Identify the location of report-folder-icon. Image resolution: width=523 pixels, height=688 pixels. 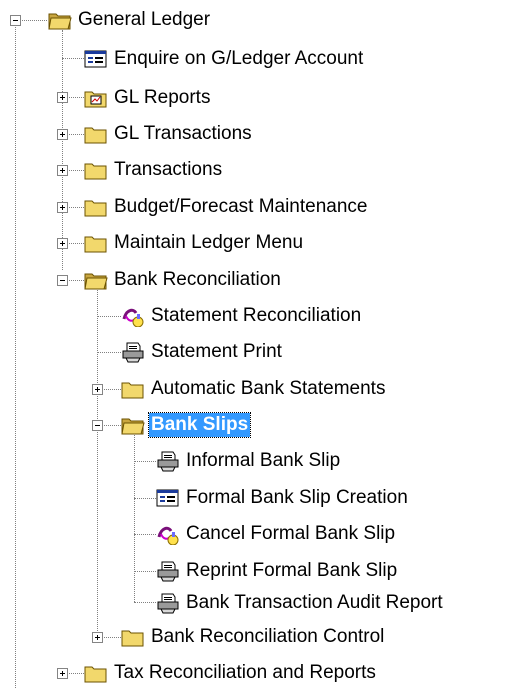
(96, 98).